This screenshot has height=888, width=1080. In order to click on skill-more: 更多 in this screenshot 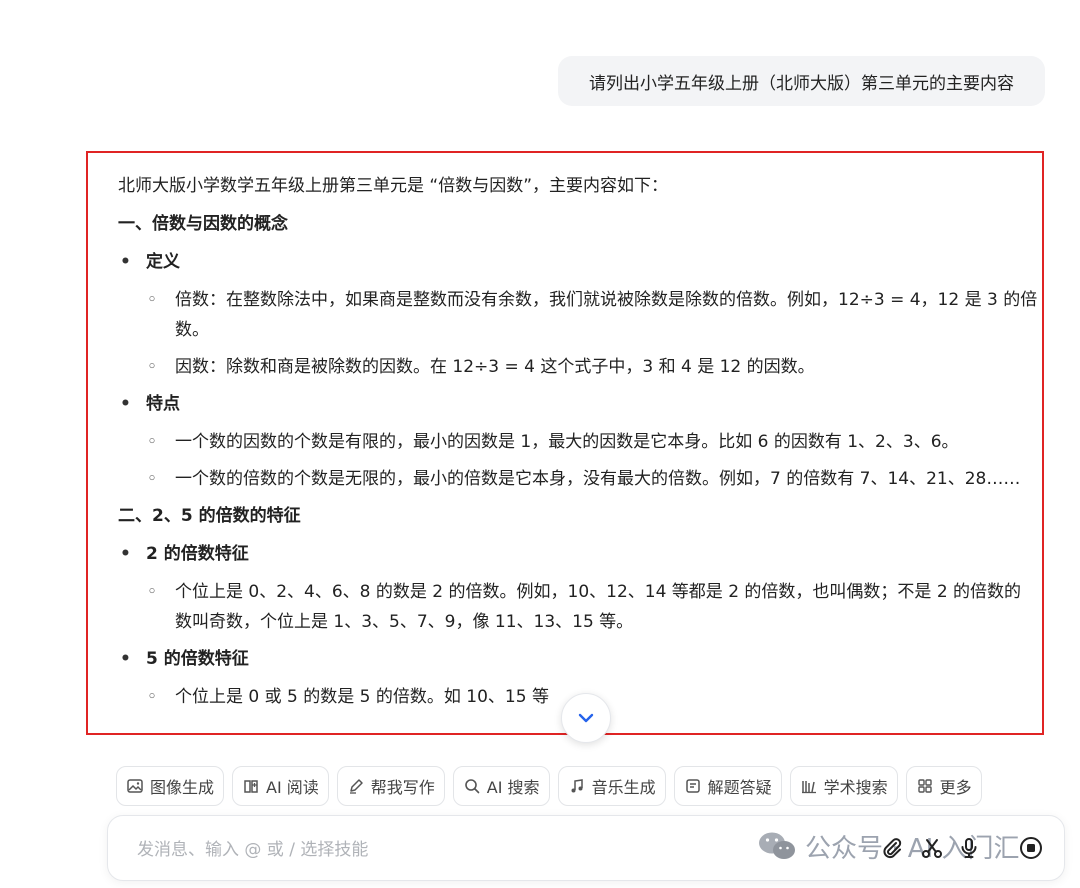, I will do `click(943, 786)`.